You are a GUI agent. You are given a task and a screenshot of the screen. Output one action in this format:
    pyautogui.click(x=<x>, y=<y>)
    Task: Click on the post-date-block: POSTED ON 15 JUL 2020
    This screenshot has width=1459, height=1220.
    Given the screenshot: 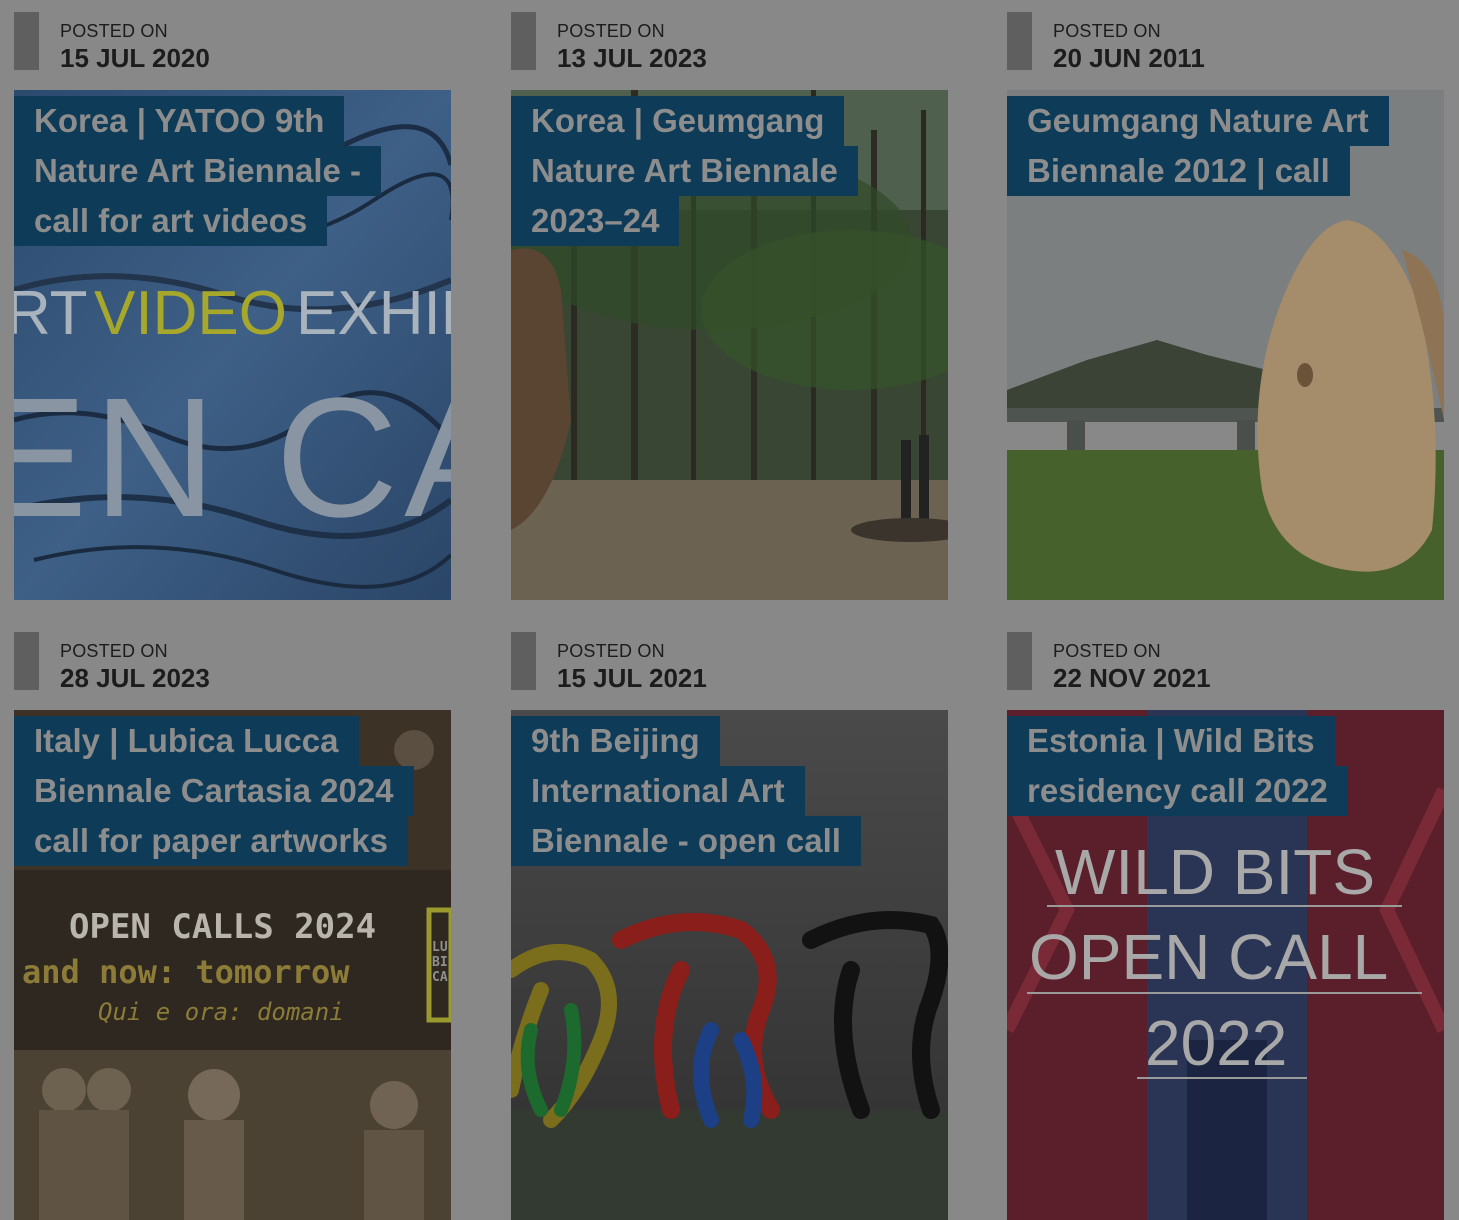 What is the action you would take?
    pyautogui.click(x=232, y=42)
    